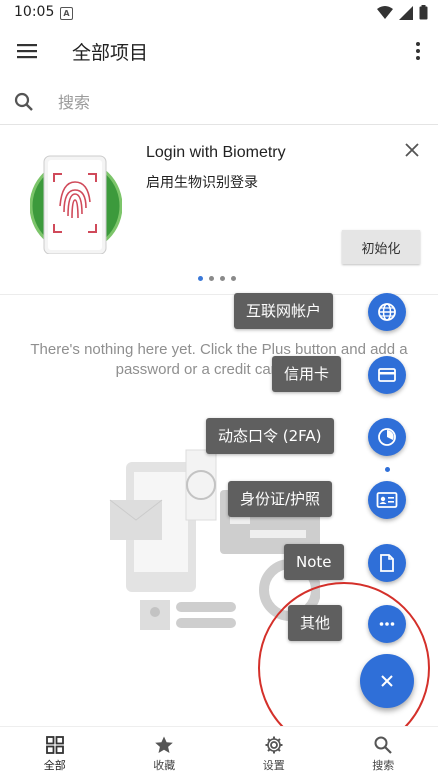  What do you see at coordinates (274, 745) in the screenshot?
I see `gear-icon` at bounding box center [274, 745].